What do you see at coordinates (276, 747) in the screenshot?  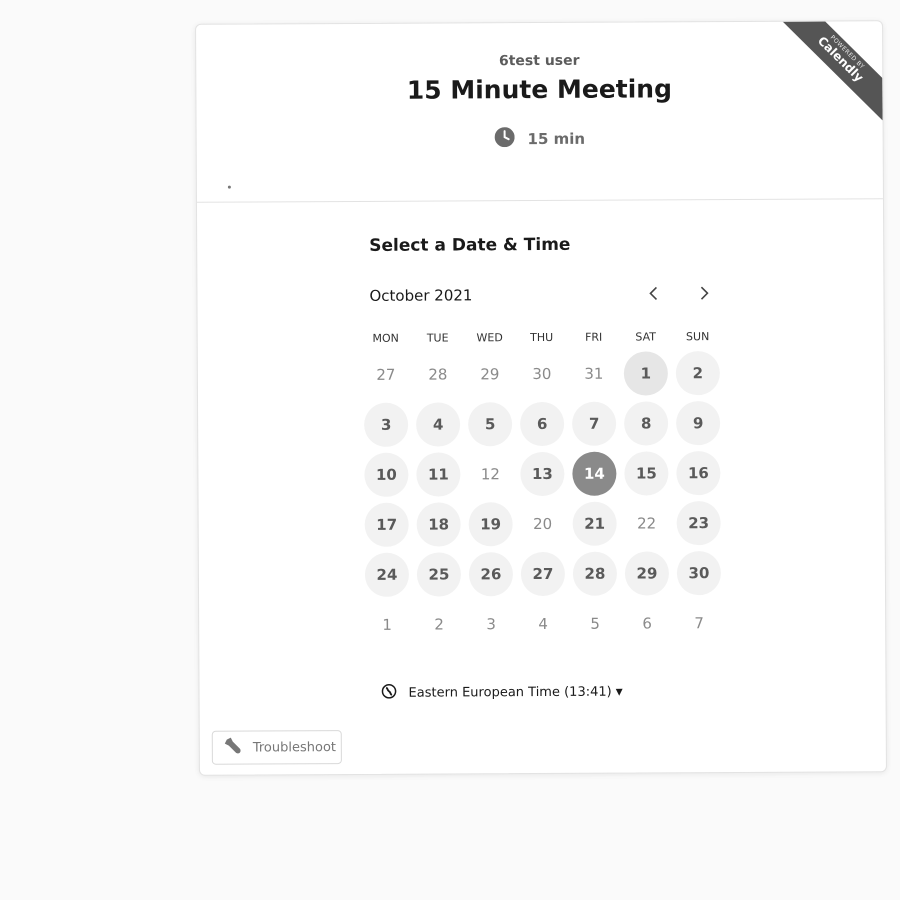 I see `troubleshoot-button: Troubleshoot` at bounding box center [276, 747].